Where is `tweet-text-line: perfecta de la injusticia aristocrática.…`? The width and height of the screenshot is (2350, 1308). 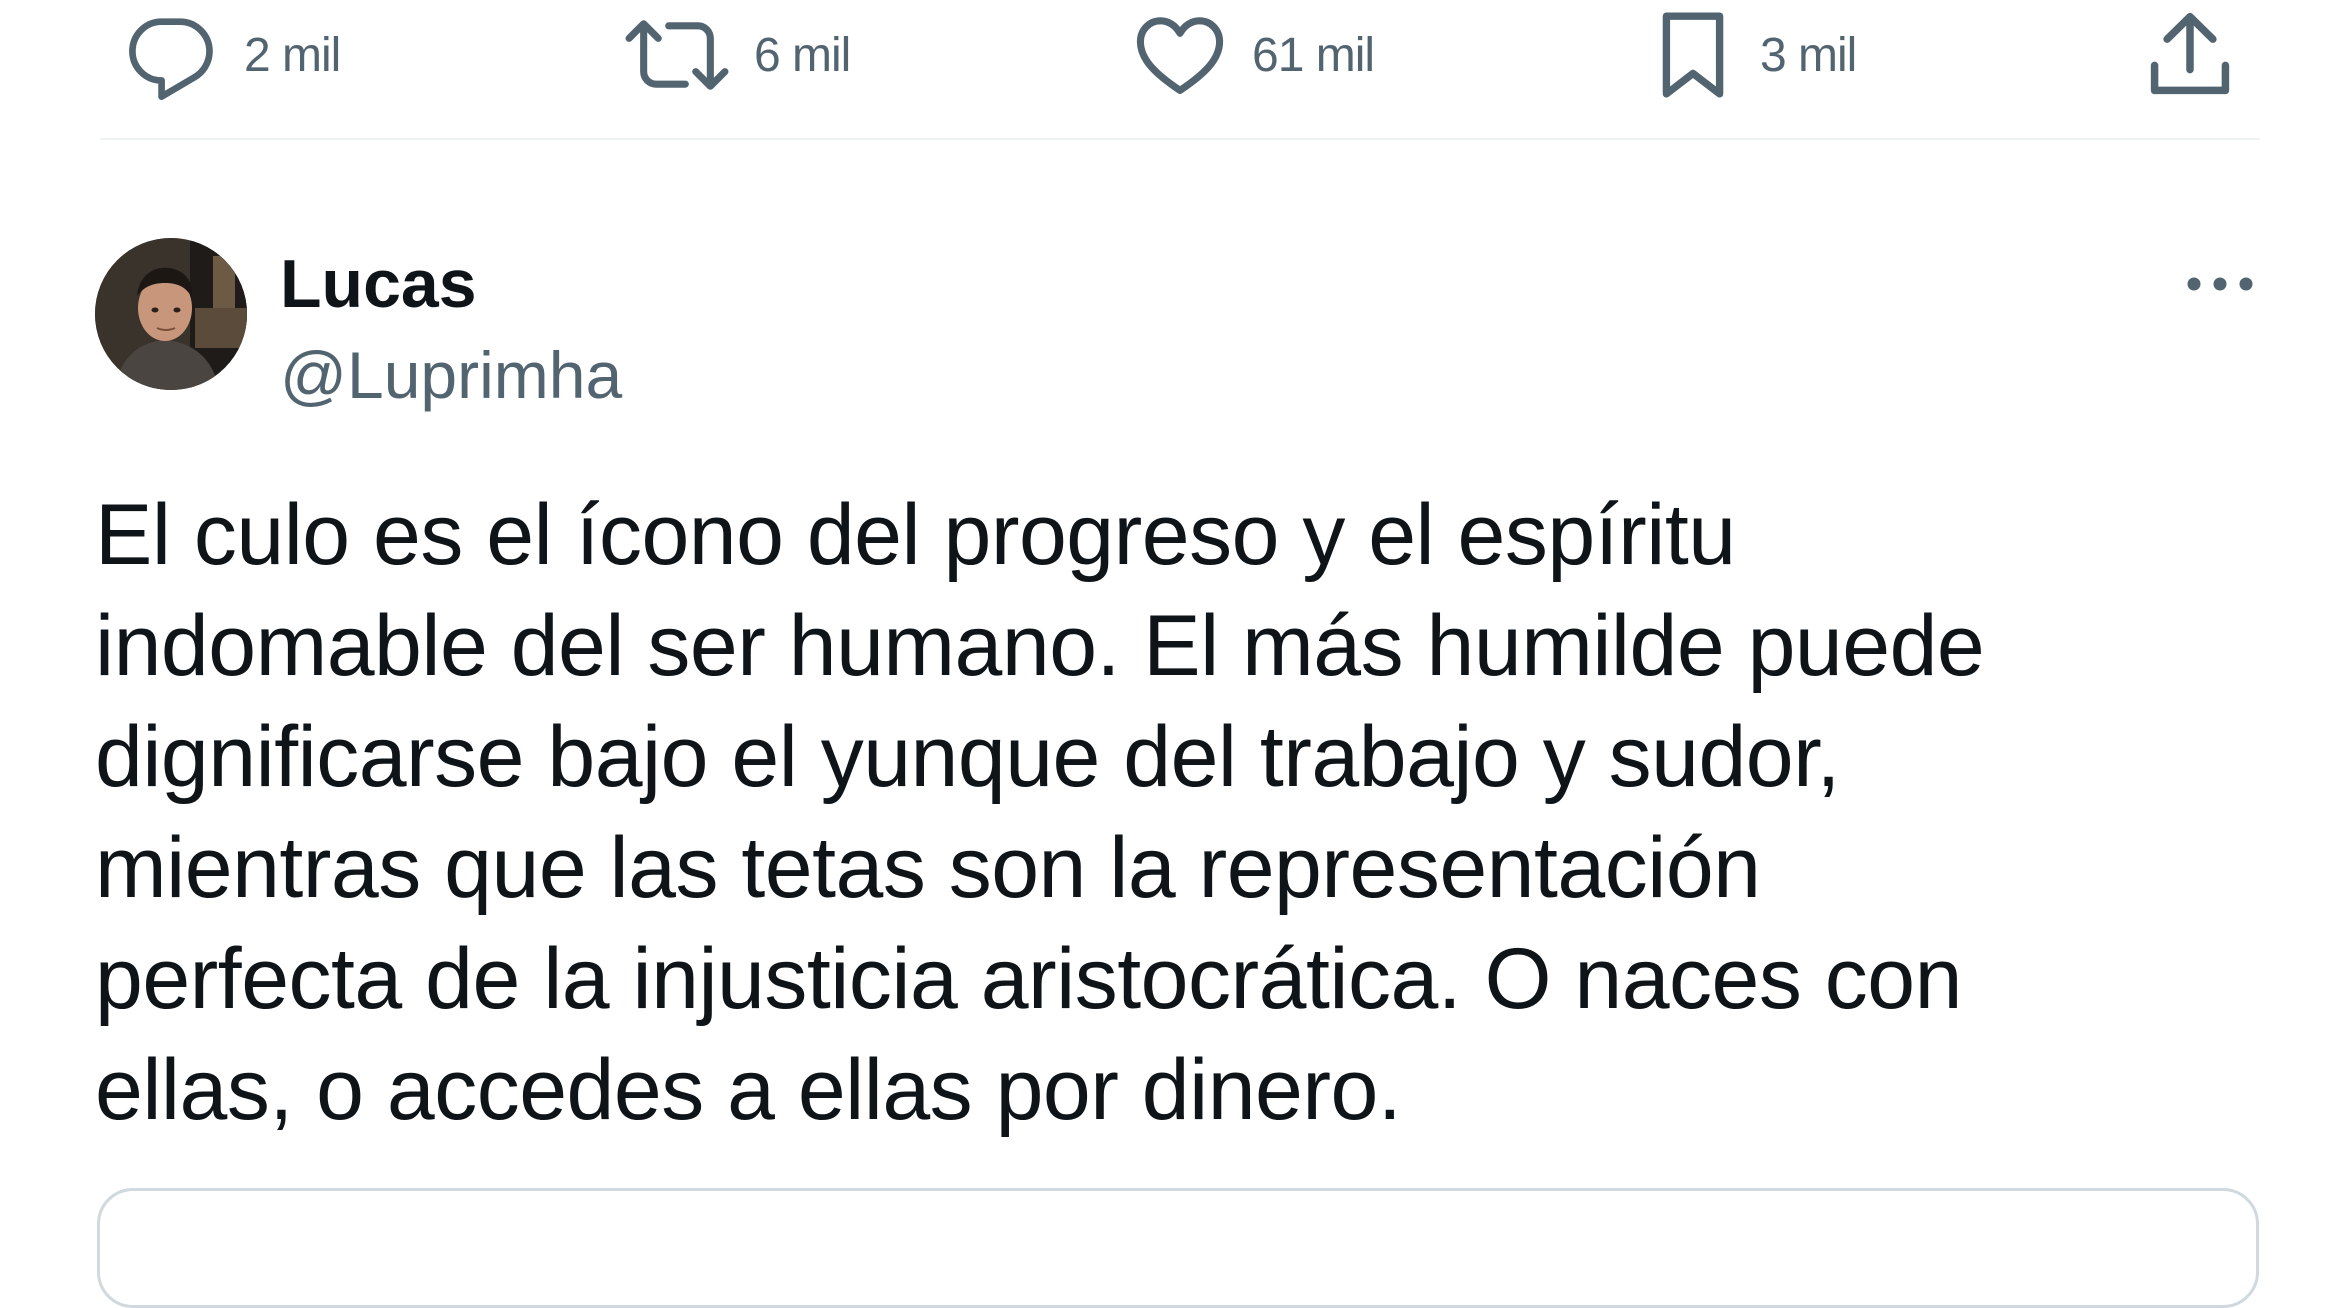 tweet-text-line: perfecta de la injusticia aristocrática.… is located at coordinates (1028, 979).